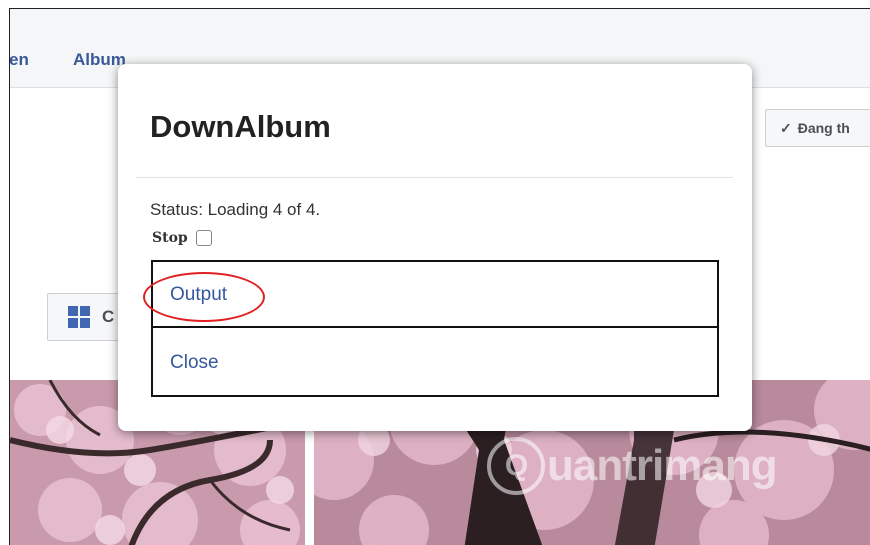  What do you see at coordinates (170, 238) in the screenshot?
I see `stop-label: Stop` at bounding box center [170, 238].